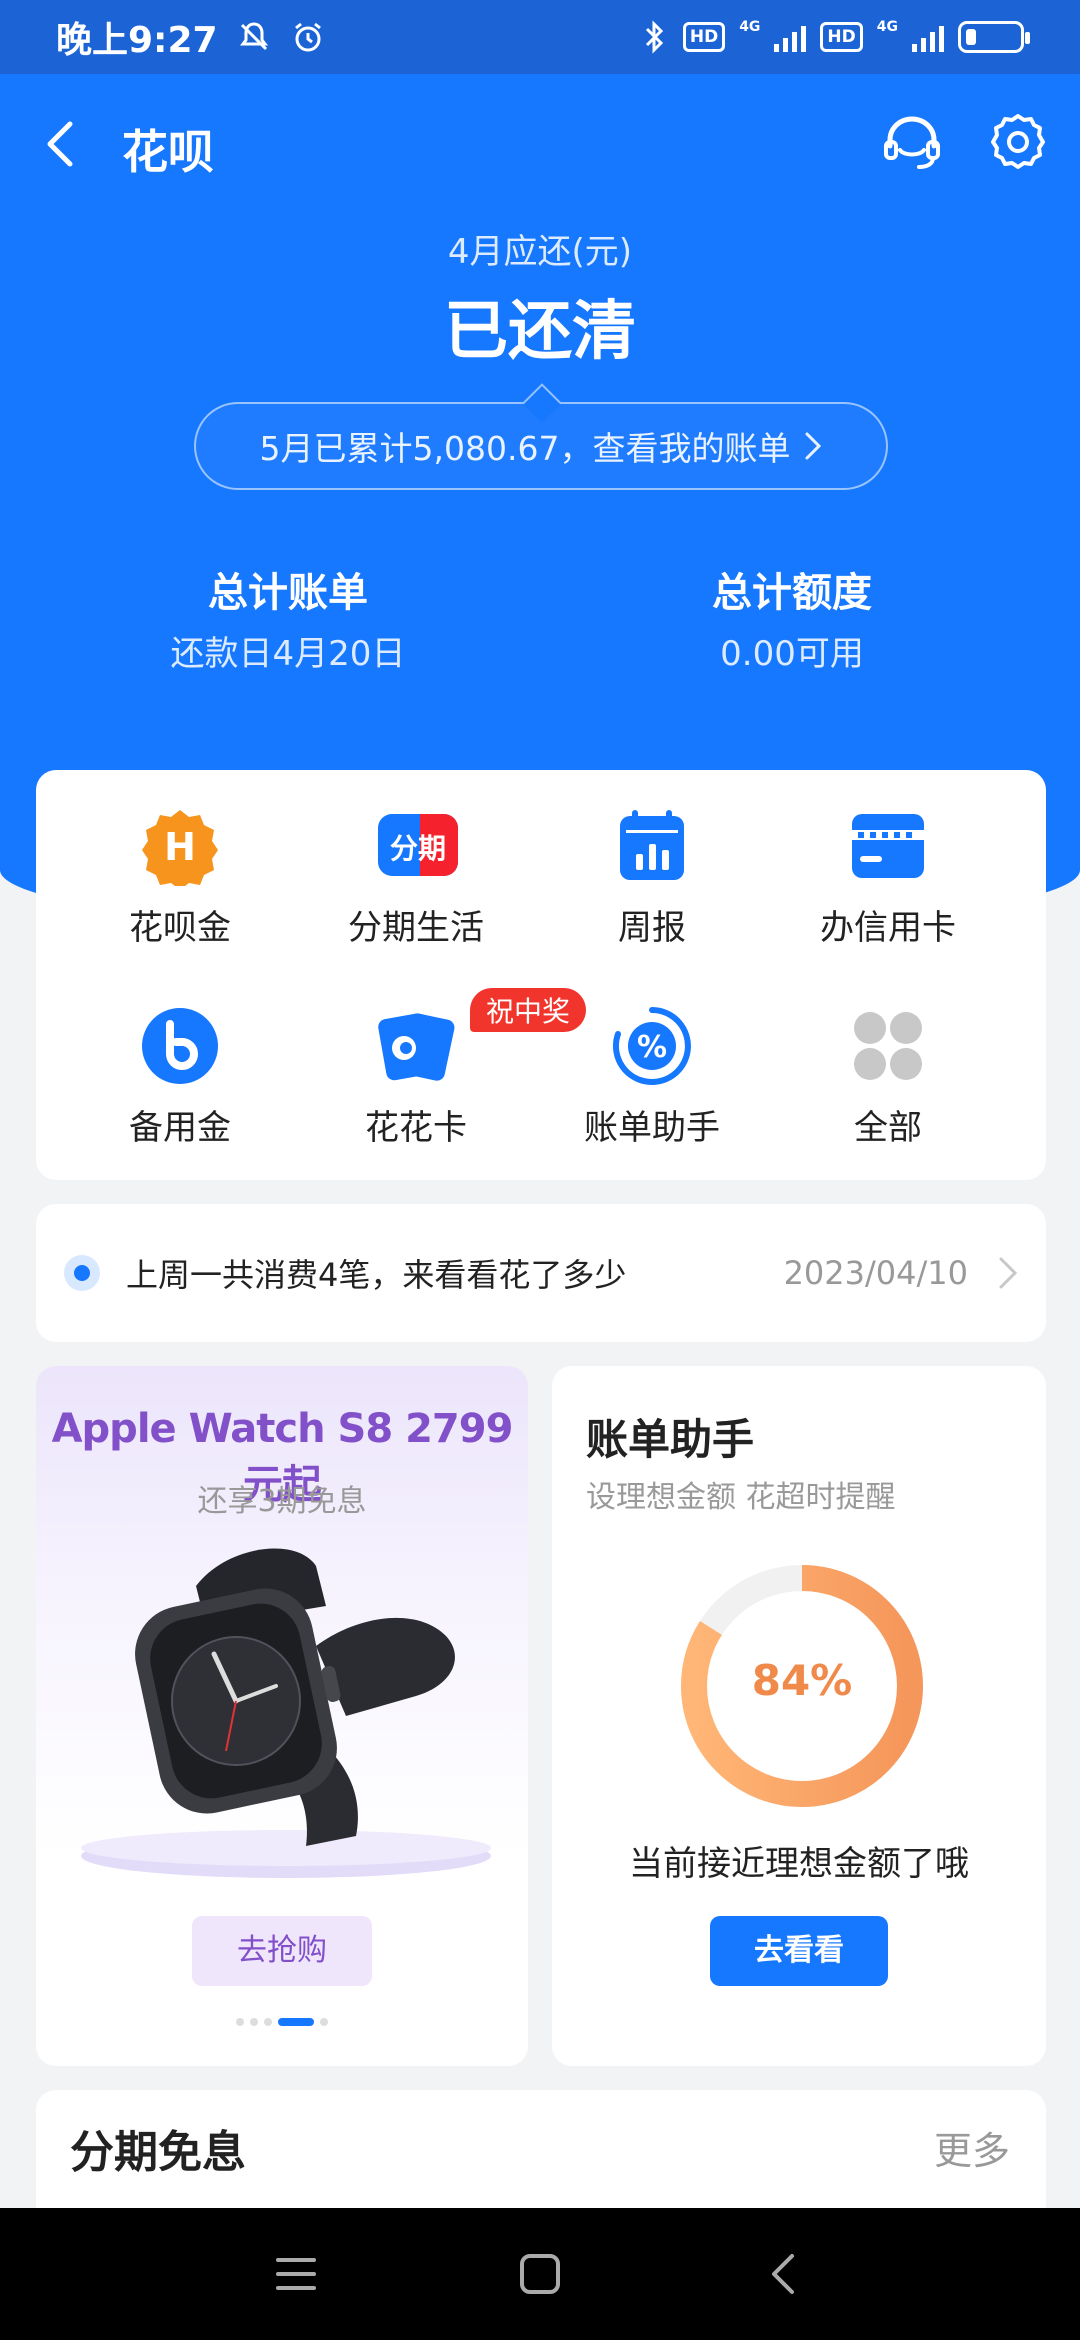  Describe the element at coordinates (180, 1046) in the screenshot. I see `reserve-fund-icon` at that location.